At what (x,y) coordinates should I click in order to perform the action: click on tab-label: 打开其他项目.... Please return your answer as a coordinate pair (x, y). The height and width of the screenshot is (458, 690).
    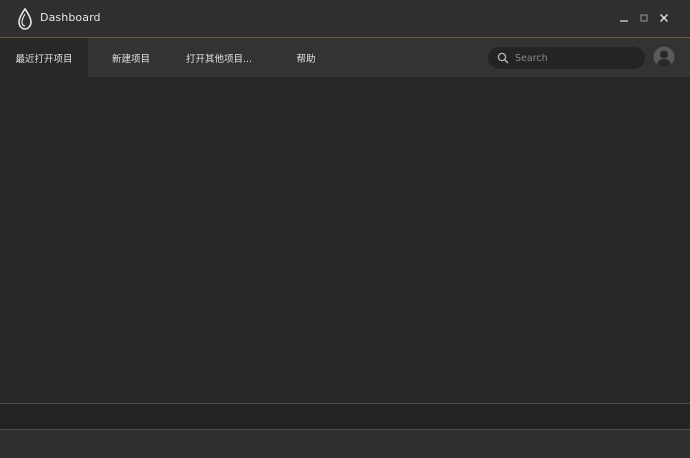
    Looking at the image, I should click on (219, 59).